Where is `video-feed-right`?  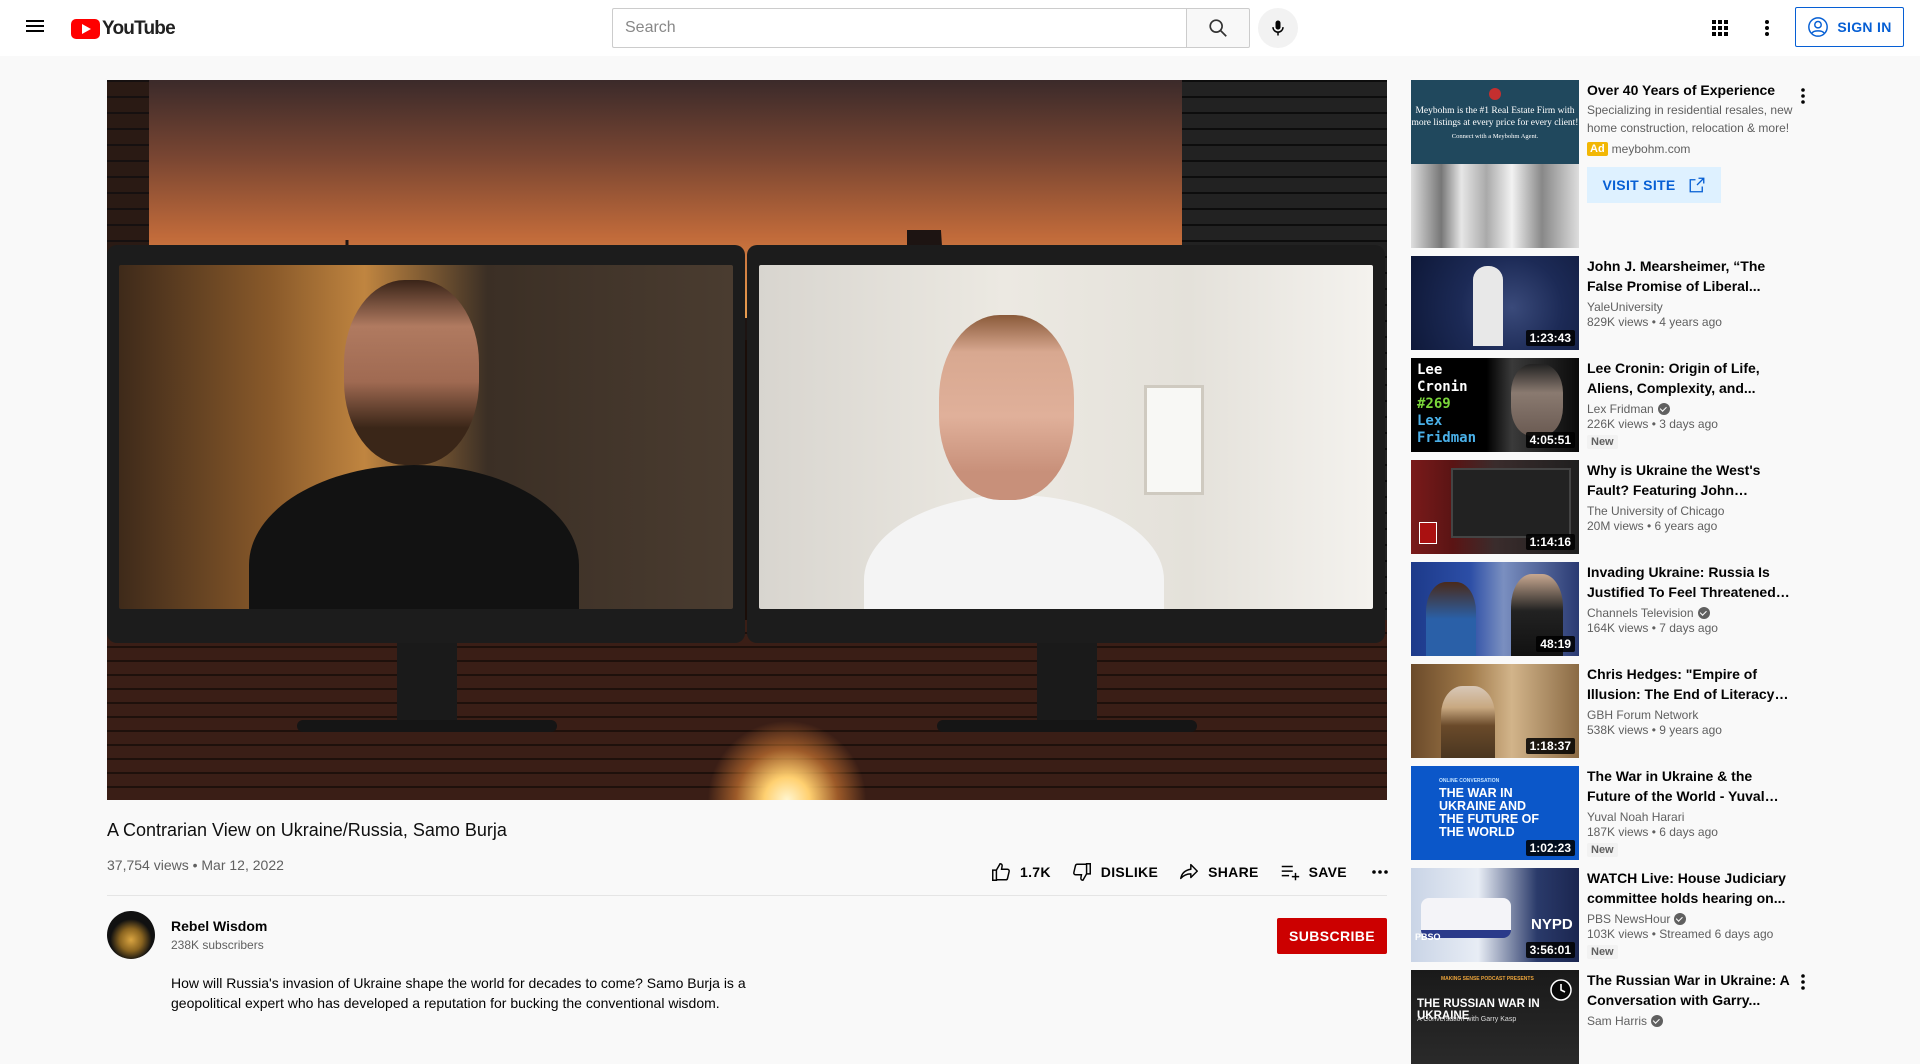
video-feed-right is located at coordinates (1066, 437).